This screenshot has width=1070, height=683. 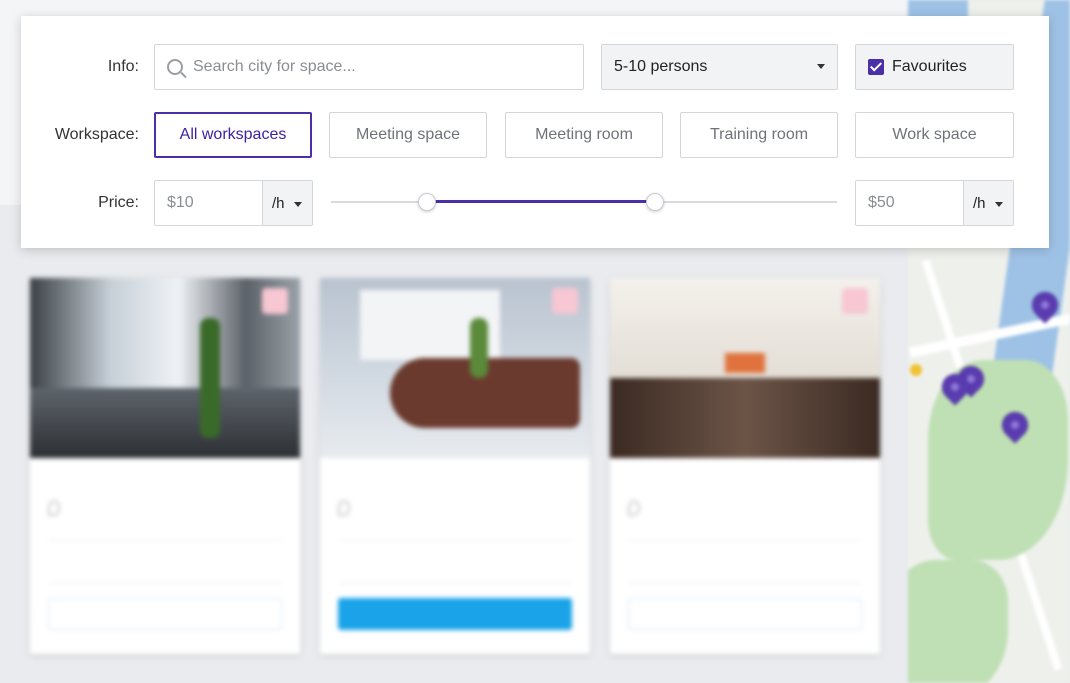 I want to click on workspace-label: Workspace:, so click(x=96, y=134).